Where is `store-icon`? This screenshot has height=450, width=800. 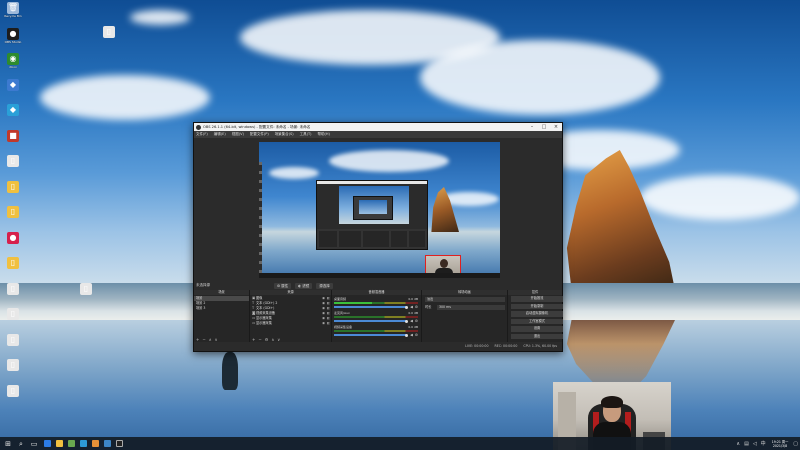
store-icon is located at coordinates (71, 443).